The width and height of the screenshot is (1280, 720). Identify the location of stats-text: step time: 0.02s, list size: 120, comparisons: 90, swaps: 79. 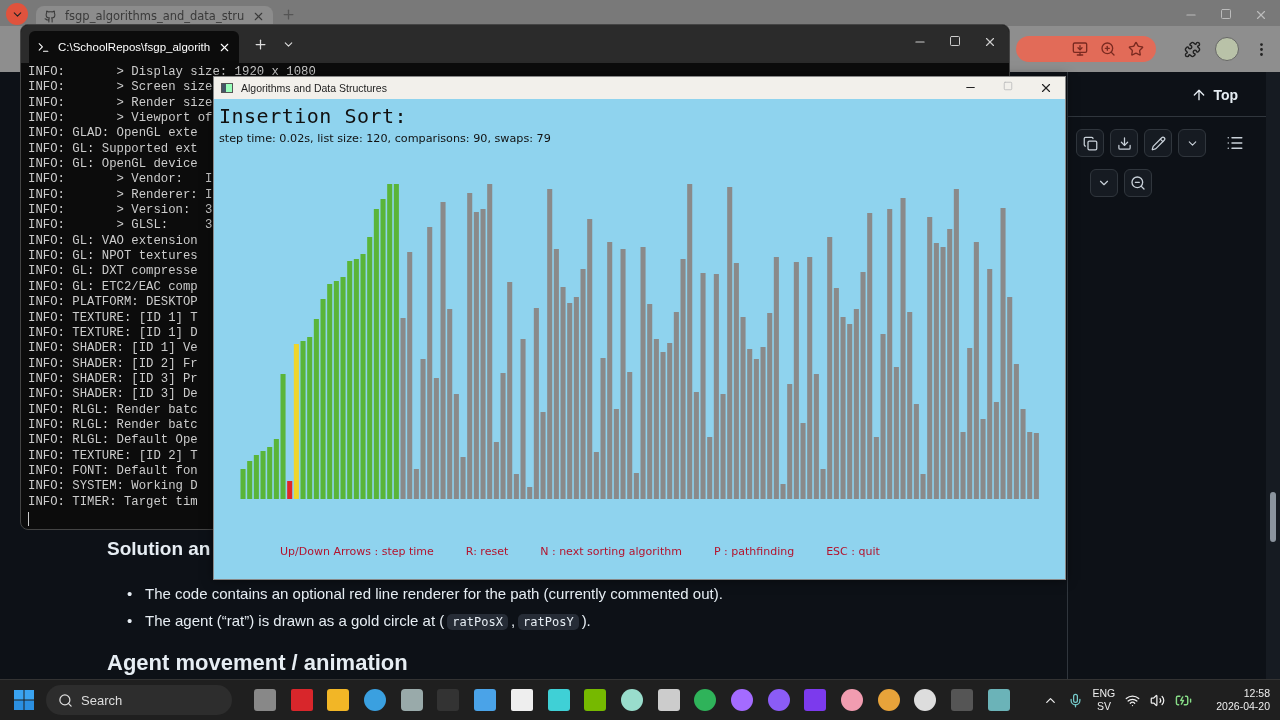
(385, 138).